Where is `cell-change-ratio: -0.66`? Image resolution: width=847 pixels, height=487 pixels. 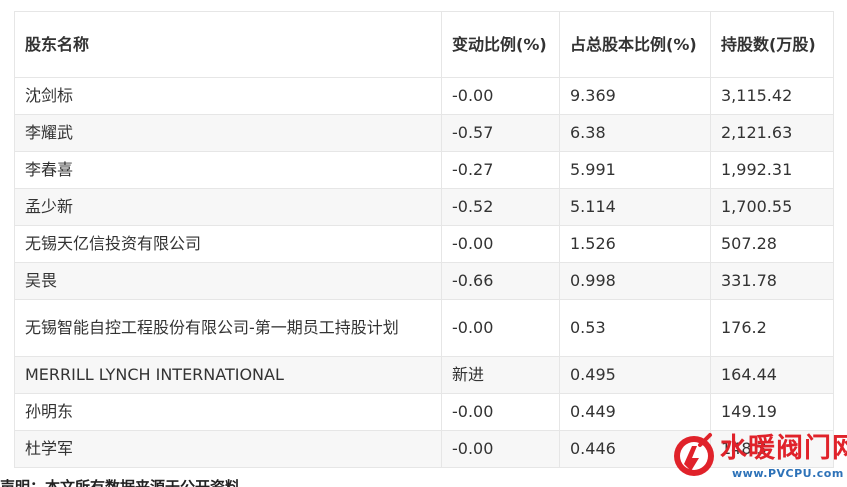
cell-change-ratio: -0.66 is located at coordinates (500, 281).